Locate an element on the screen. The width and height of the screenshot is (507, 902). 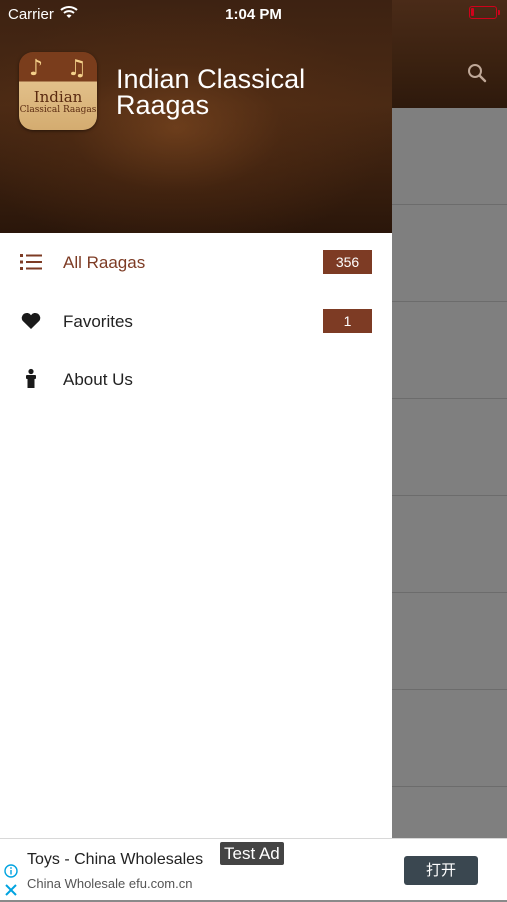
logo-text: Indian Classical Raagas is located at coordinates (58, 101).